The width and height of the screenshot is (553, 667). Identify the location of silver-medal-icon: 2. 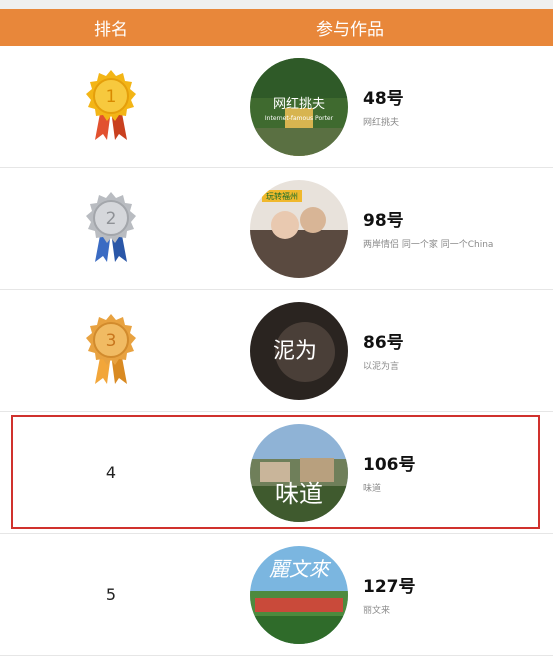
(111, 226).